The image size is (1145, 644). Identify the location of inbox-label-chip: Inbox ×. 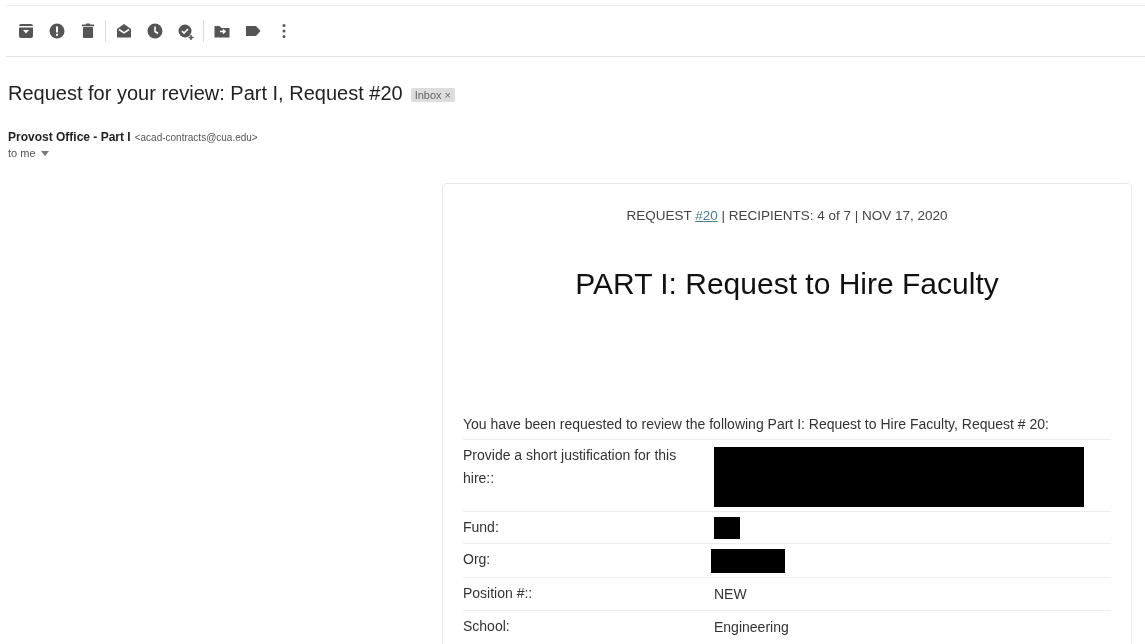
(433, 95).